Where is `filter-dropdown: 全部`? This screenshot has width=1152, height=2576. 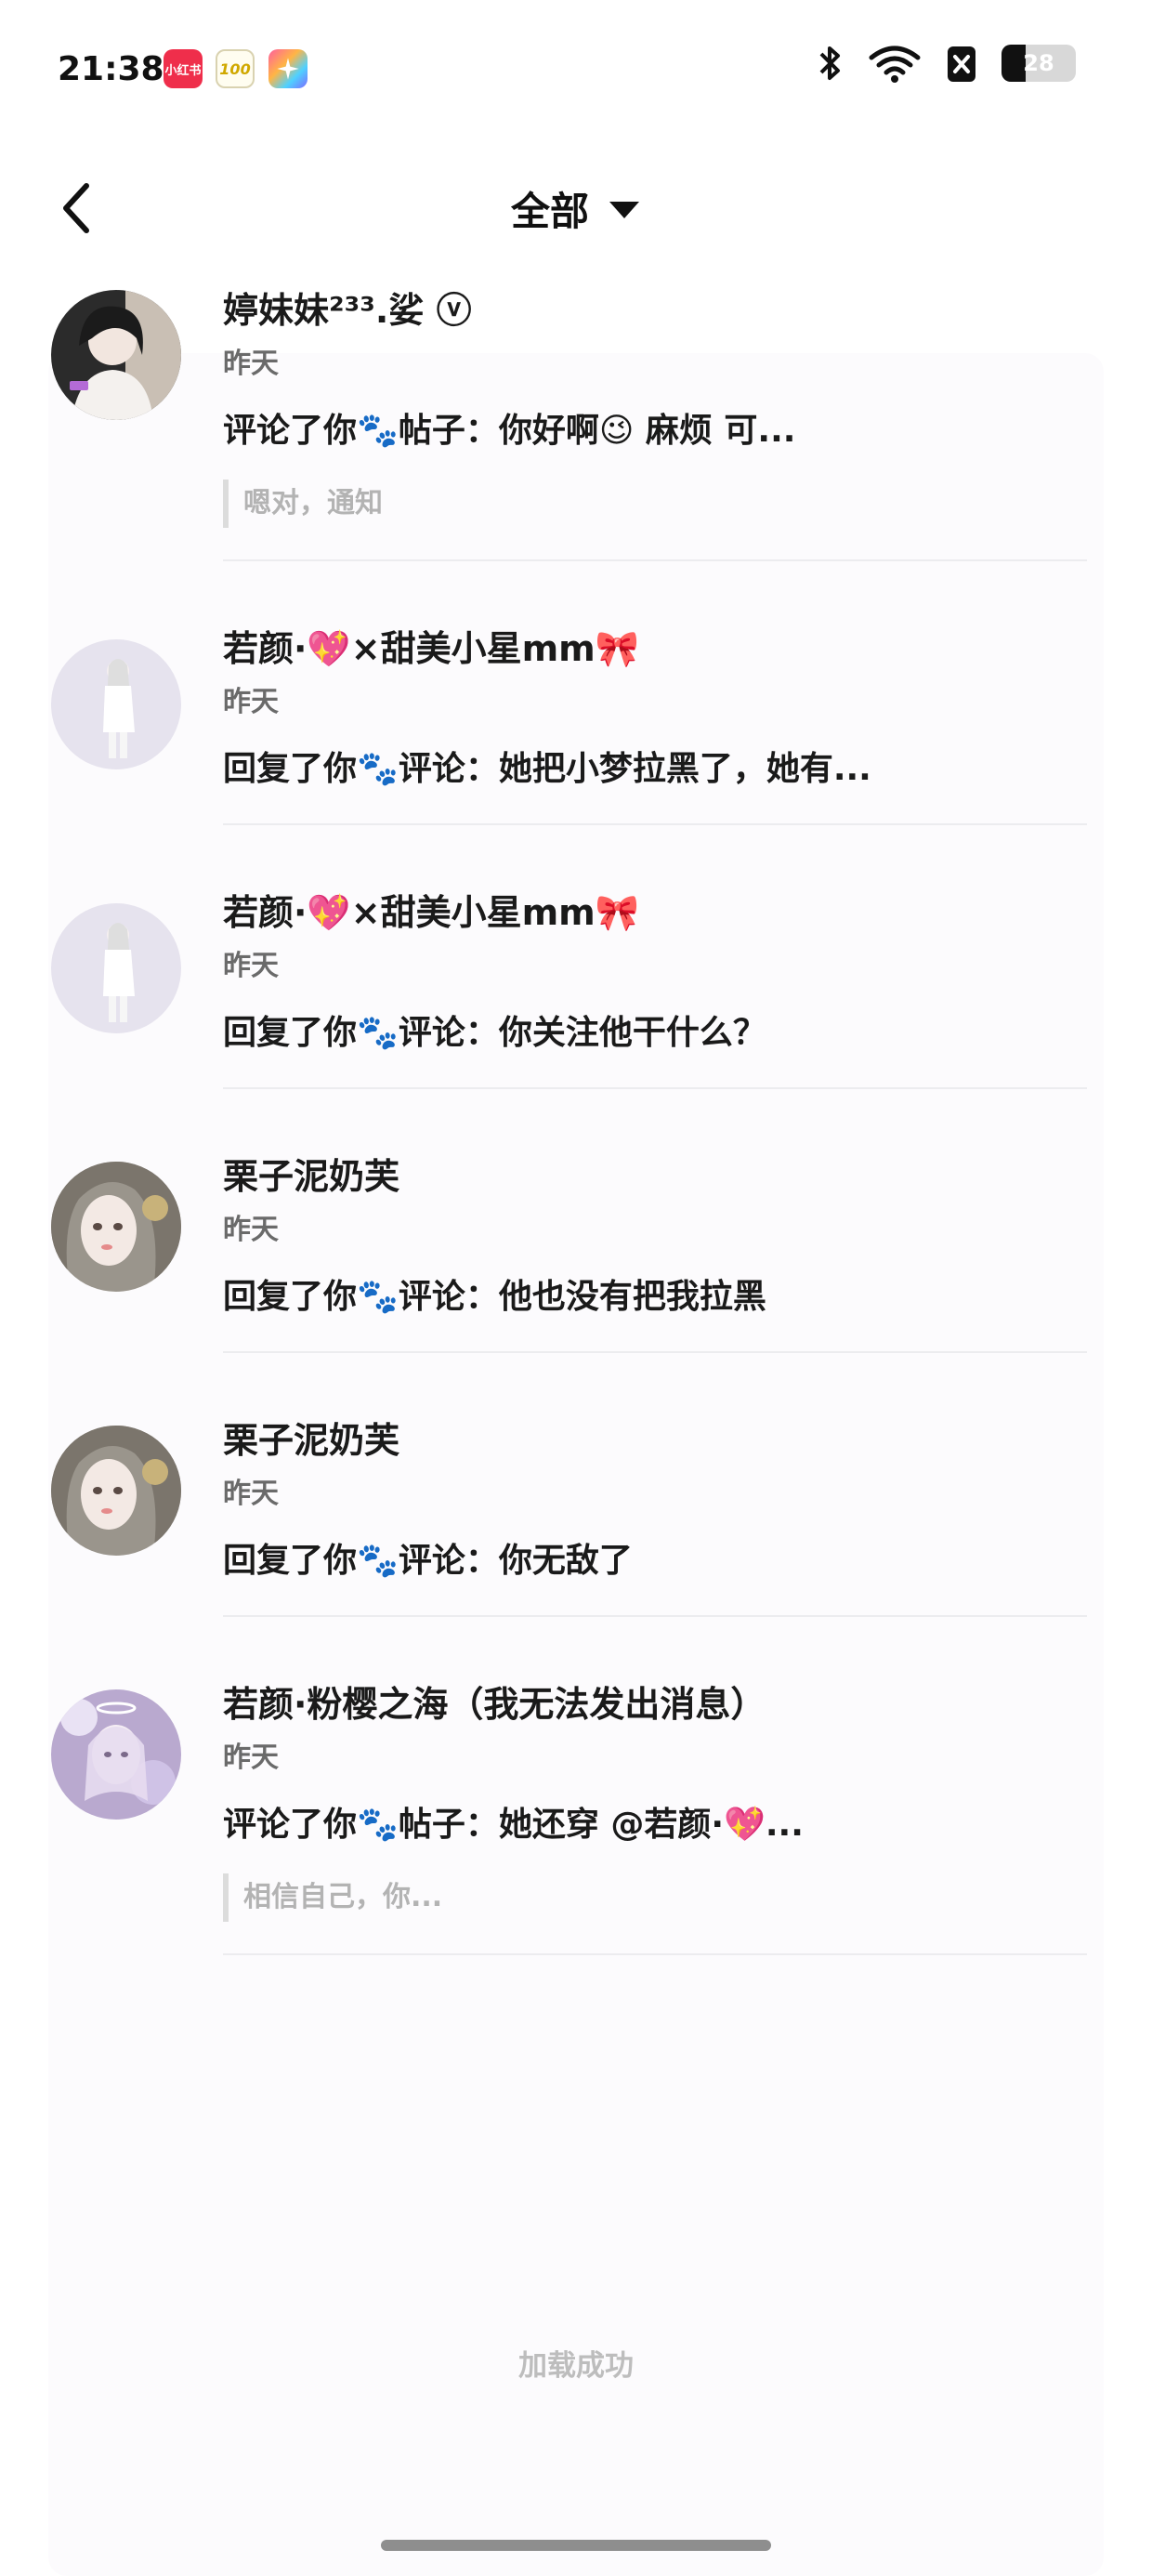 filter-dropdown: 全部 is located at coordinates (576, 208).